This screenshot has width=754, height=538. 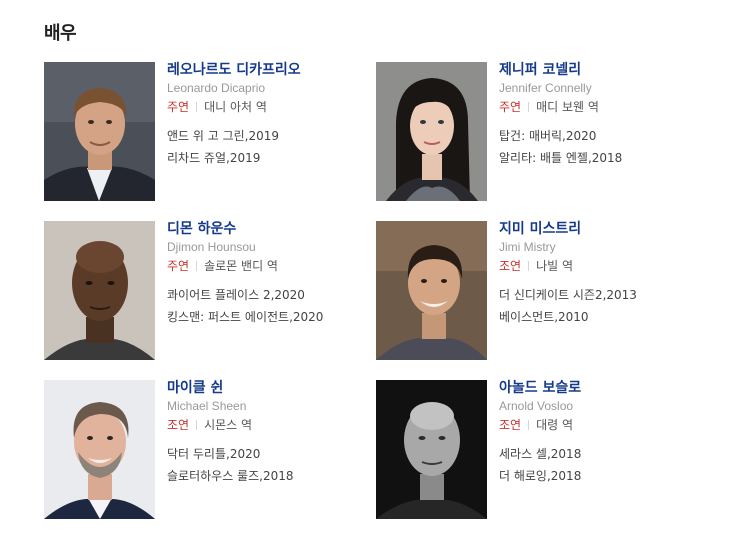 What do you see at coordinates (567, 107) in the screenshot?
I see `role-name: 매디 보웬 역` at bounding box center [567, 107].